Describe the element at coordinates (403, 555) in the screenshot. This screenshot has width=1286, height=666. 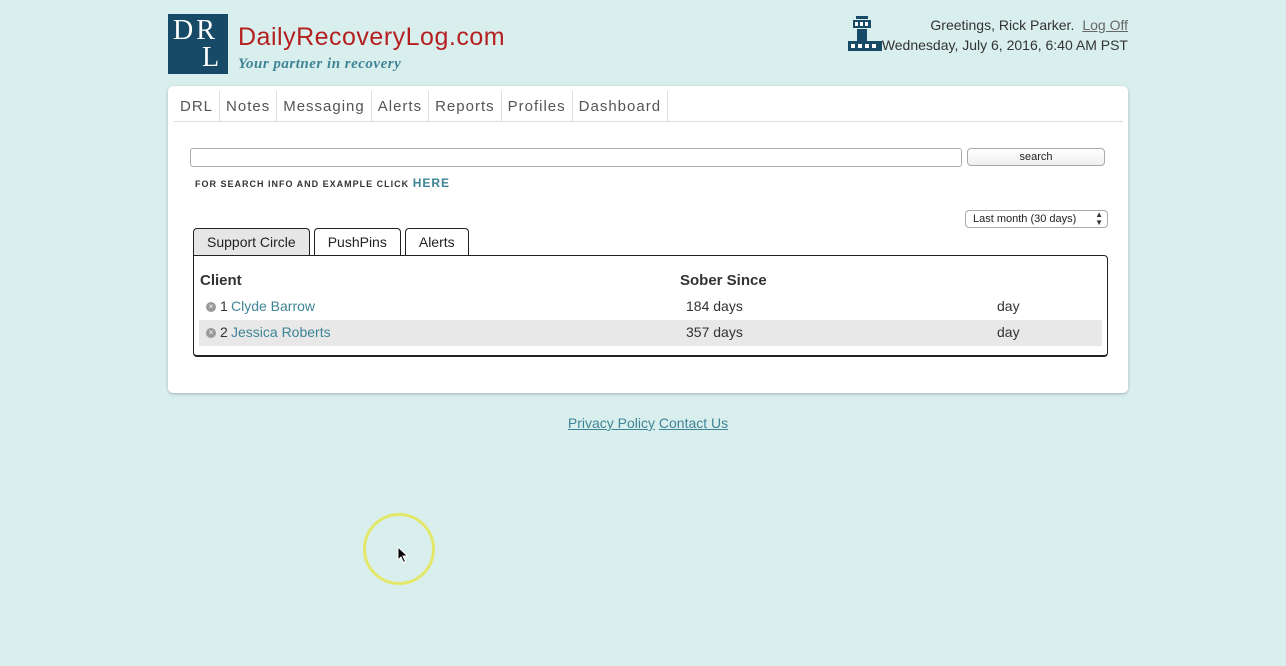
I see `mouse-pointer-icon` at that location.